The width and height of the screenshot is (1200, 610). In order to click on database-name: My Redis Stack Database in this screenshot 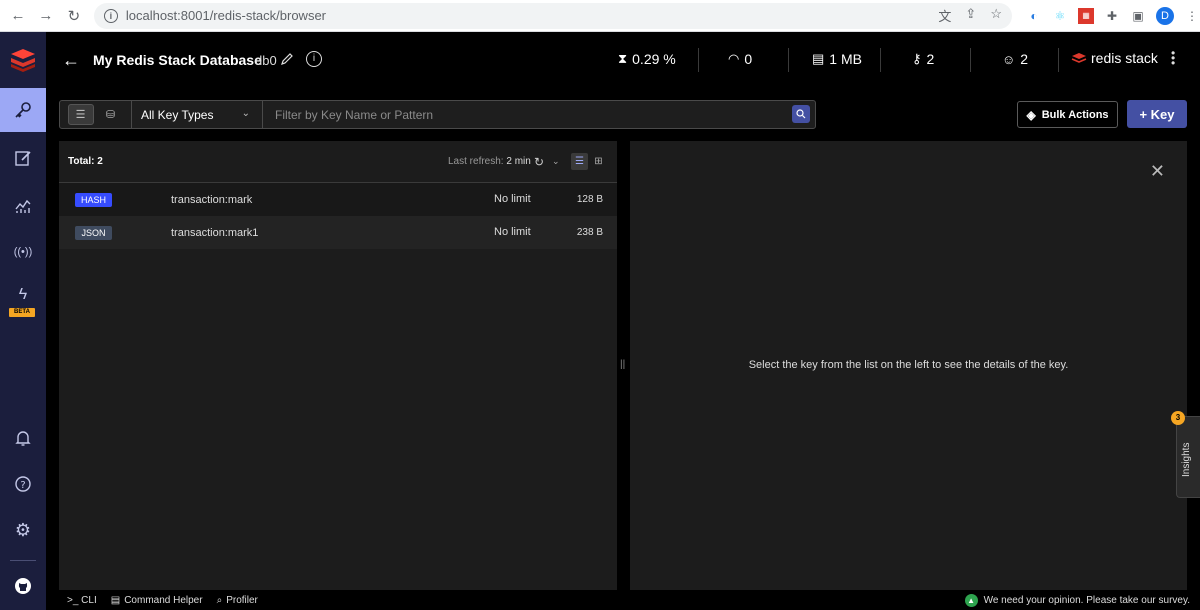, I will do `click(177, 60)`.